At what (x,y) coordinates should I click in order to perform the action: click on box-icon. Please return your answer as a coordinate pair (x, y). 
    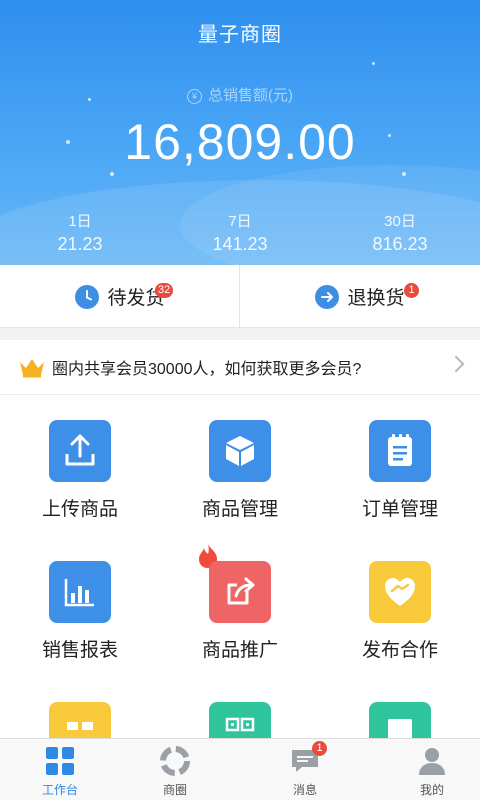
    Looking at the image, I should click on (240, 451).